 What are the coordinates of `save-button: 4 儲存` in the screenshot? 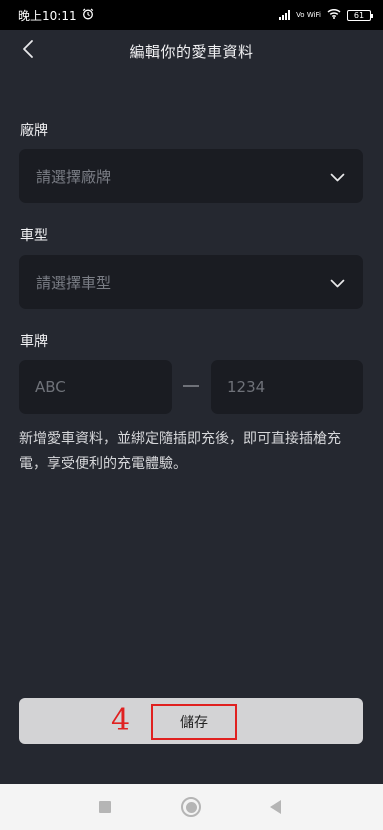 It's located at (191, 721).